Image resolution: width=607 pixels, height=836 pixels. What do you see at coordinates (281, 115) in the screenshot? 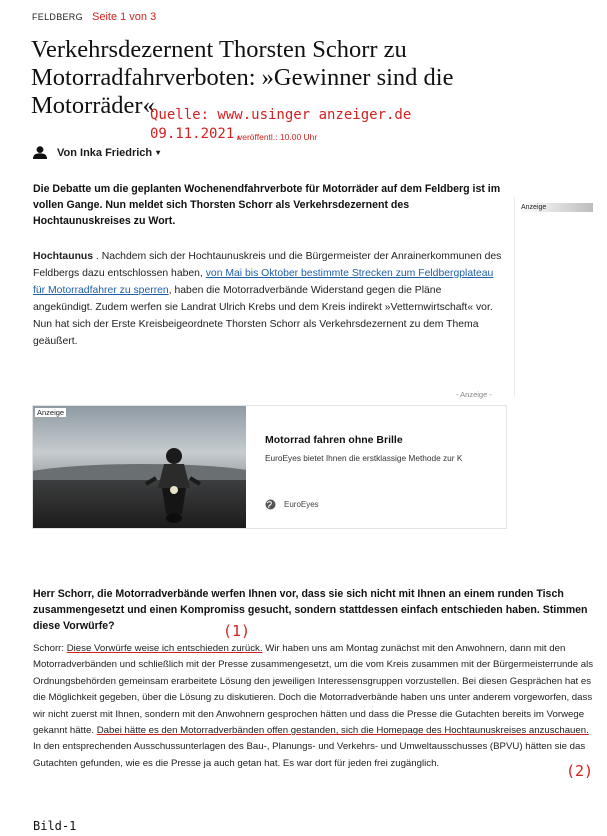
I see `source-note: Quelle: www.usinger anzeiger.de` at bounding box center [281, 115].